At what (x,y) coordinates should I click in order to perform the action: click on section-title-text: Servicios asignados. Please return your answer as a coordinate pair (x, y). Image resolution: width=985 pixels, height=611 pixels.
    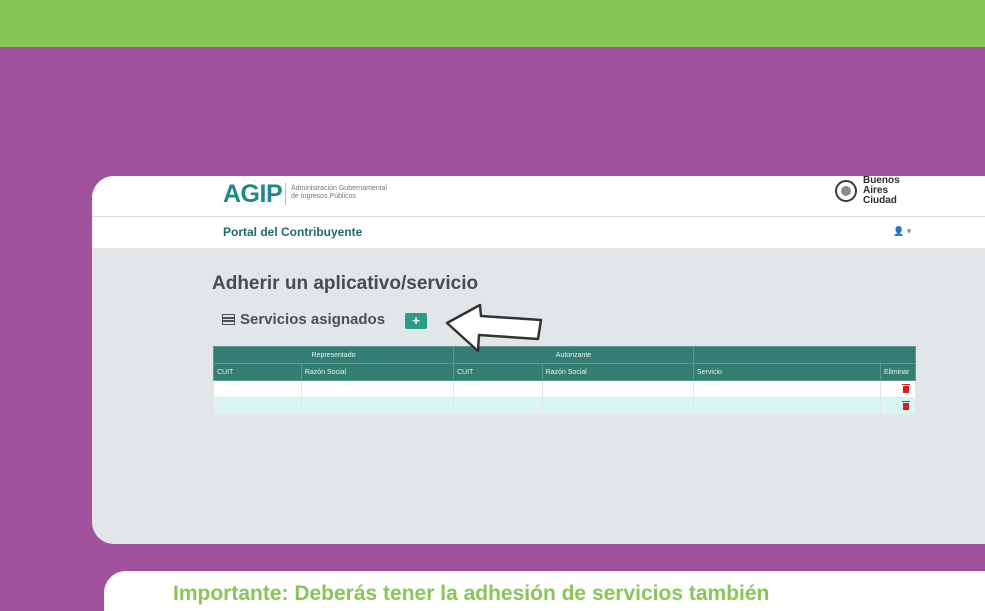
    Looking at the image, I should click on (313, 319).